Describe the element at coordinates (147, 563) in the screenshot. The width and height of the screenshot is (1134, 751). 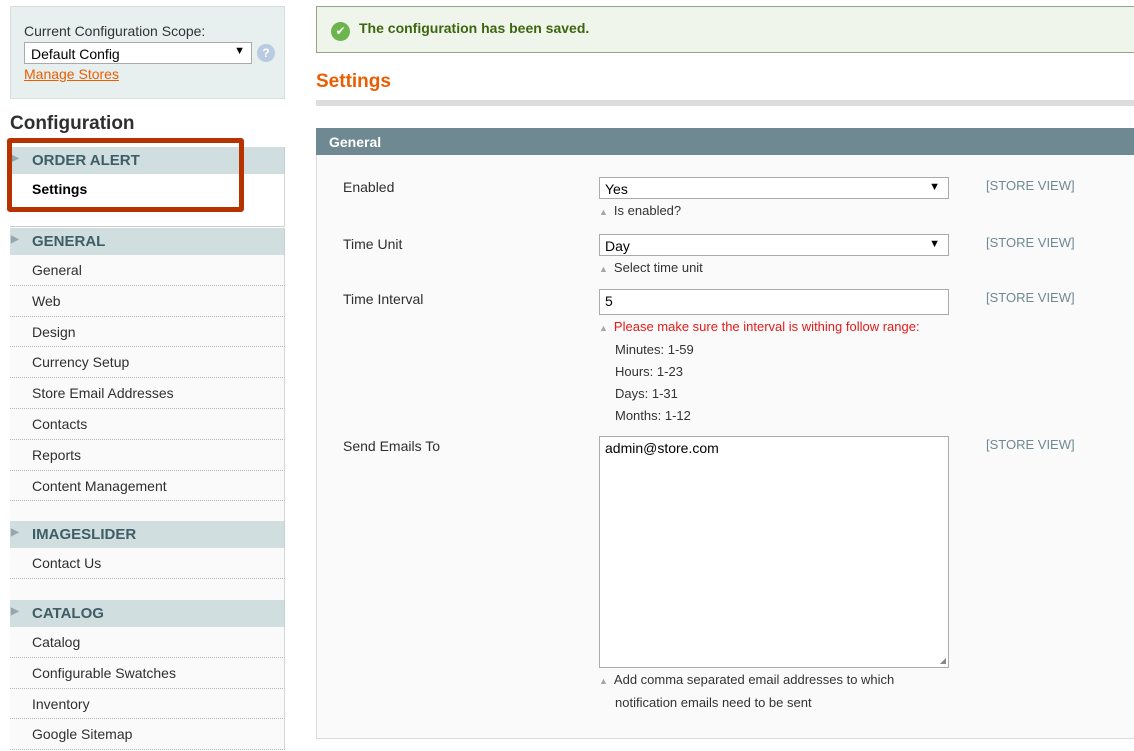
I see `sidebar-item-contact-us: Contact Us` at that location.